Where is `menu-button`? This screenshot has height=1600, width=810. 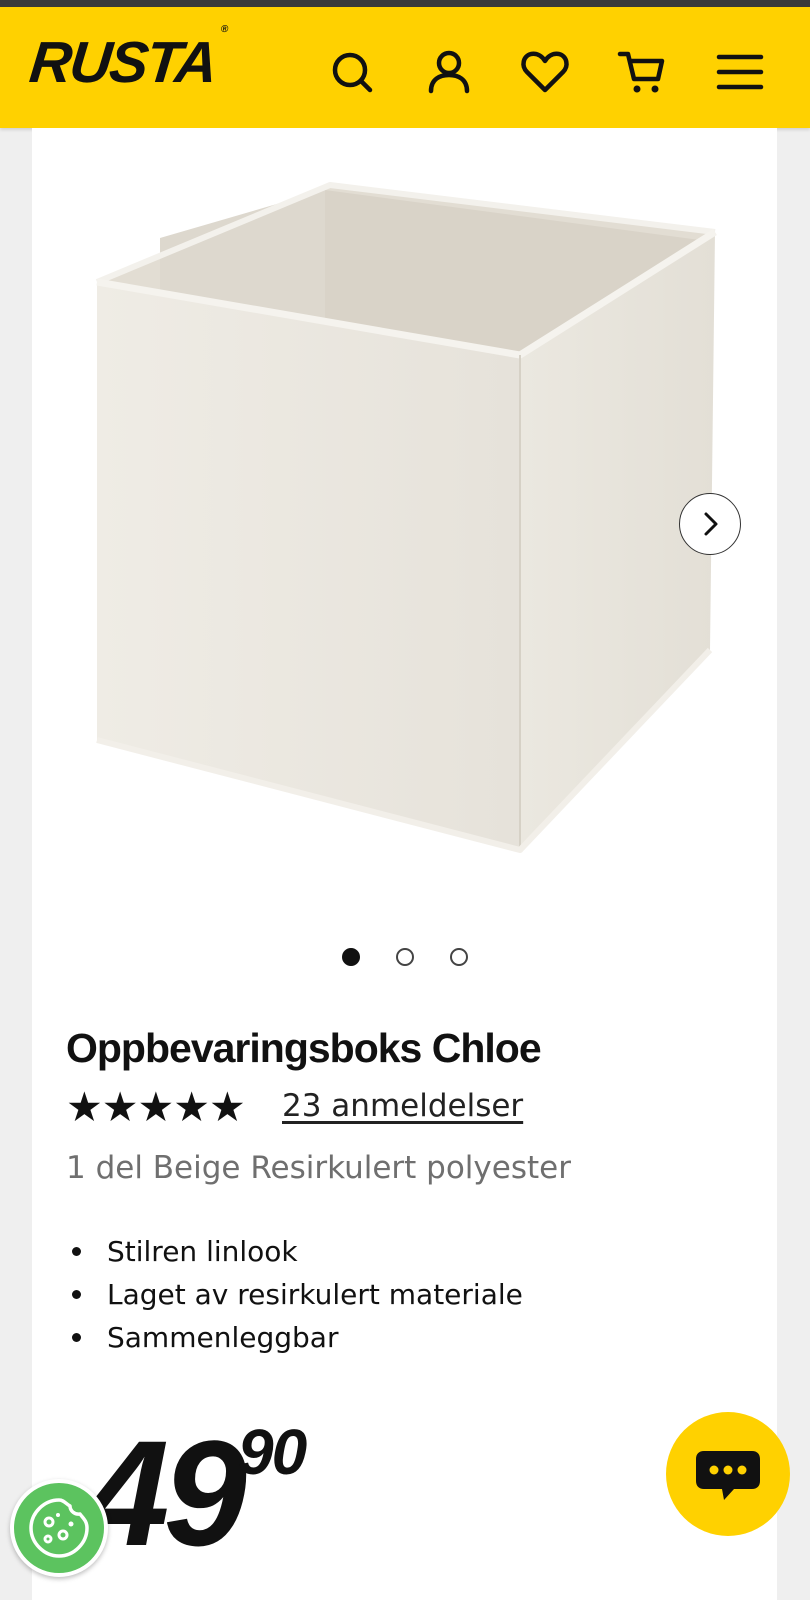 menu-button is located at coordinates (740, 72).